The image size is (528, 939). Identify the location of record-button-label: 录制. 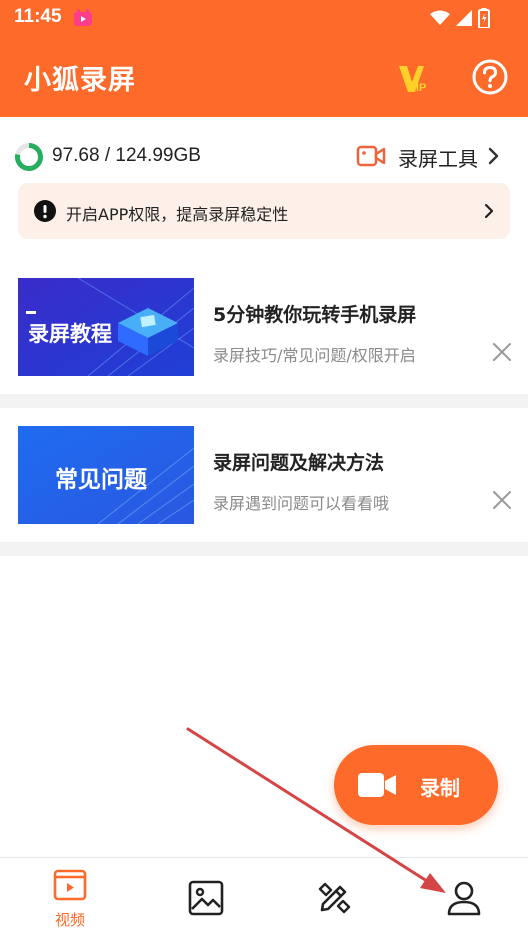
(440, 788).